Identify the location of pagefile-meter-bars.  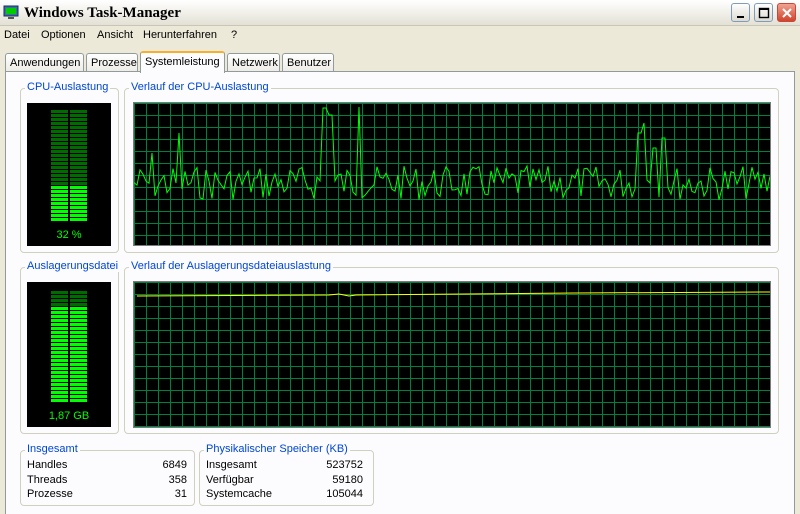
(69, 346).